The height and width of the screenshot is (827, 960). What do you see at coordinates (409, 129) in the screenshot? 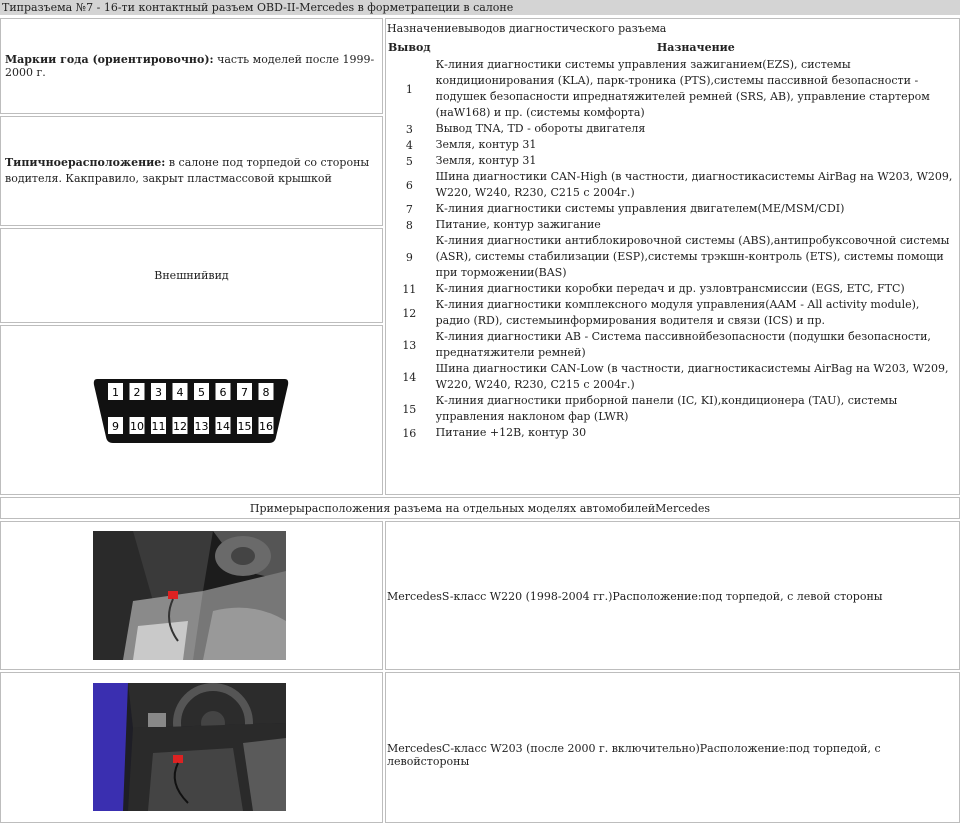
I see `pin-number: 3` at bounding box center [409, 129].